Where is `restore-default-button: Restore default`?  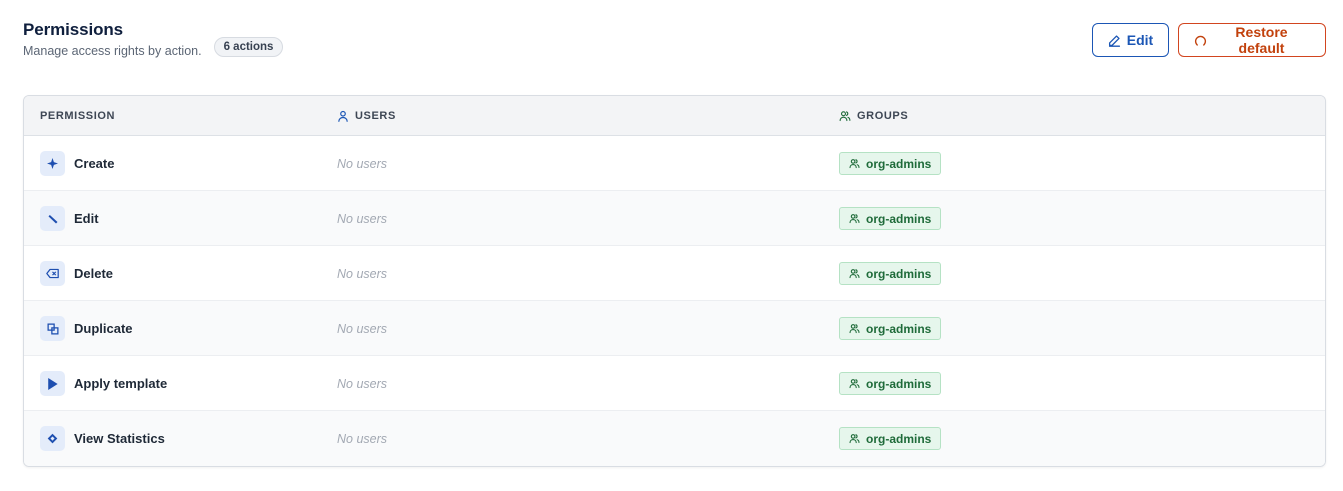 restore-default-button: Restore default is located at coordinates (1252, 40).